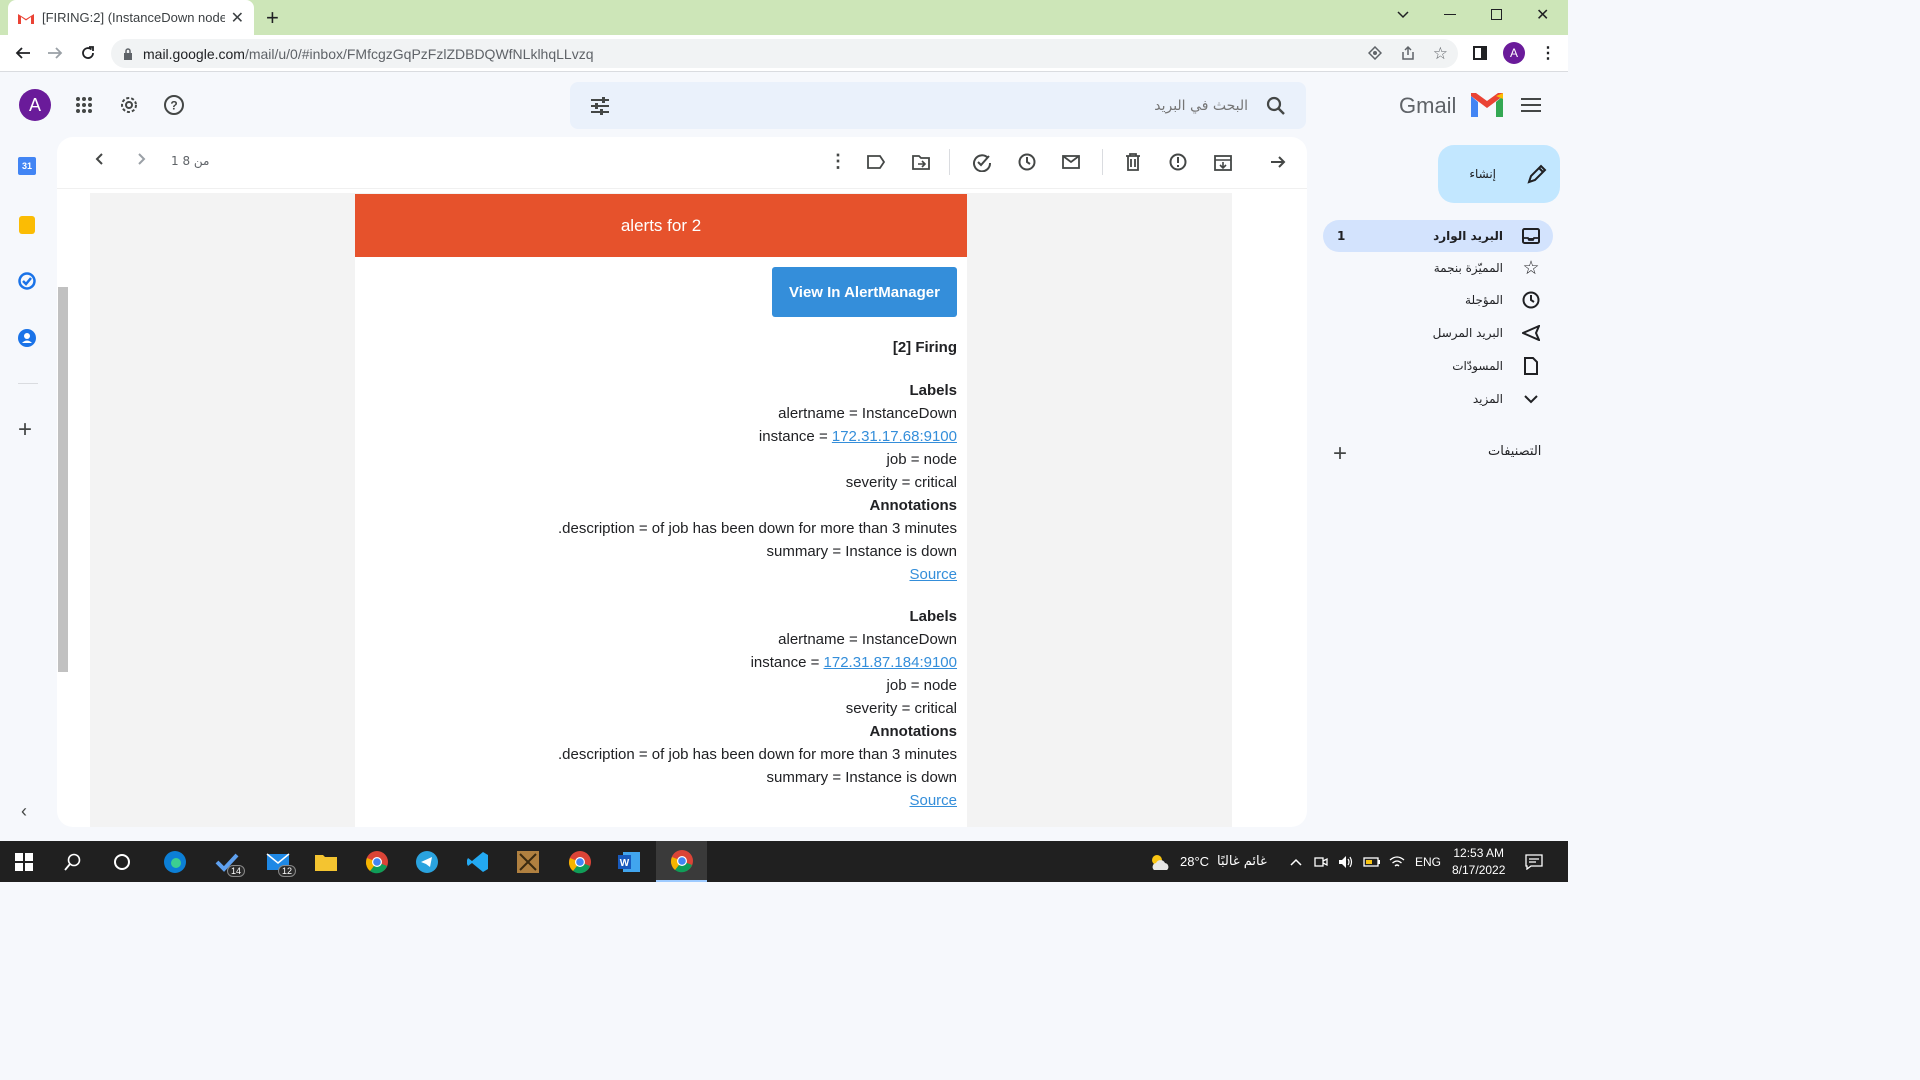 The height and width of the screenshot is (1080, 1920). I want to click on archive-icon, so click(1223, 162).